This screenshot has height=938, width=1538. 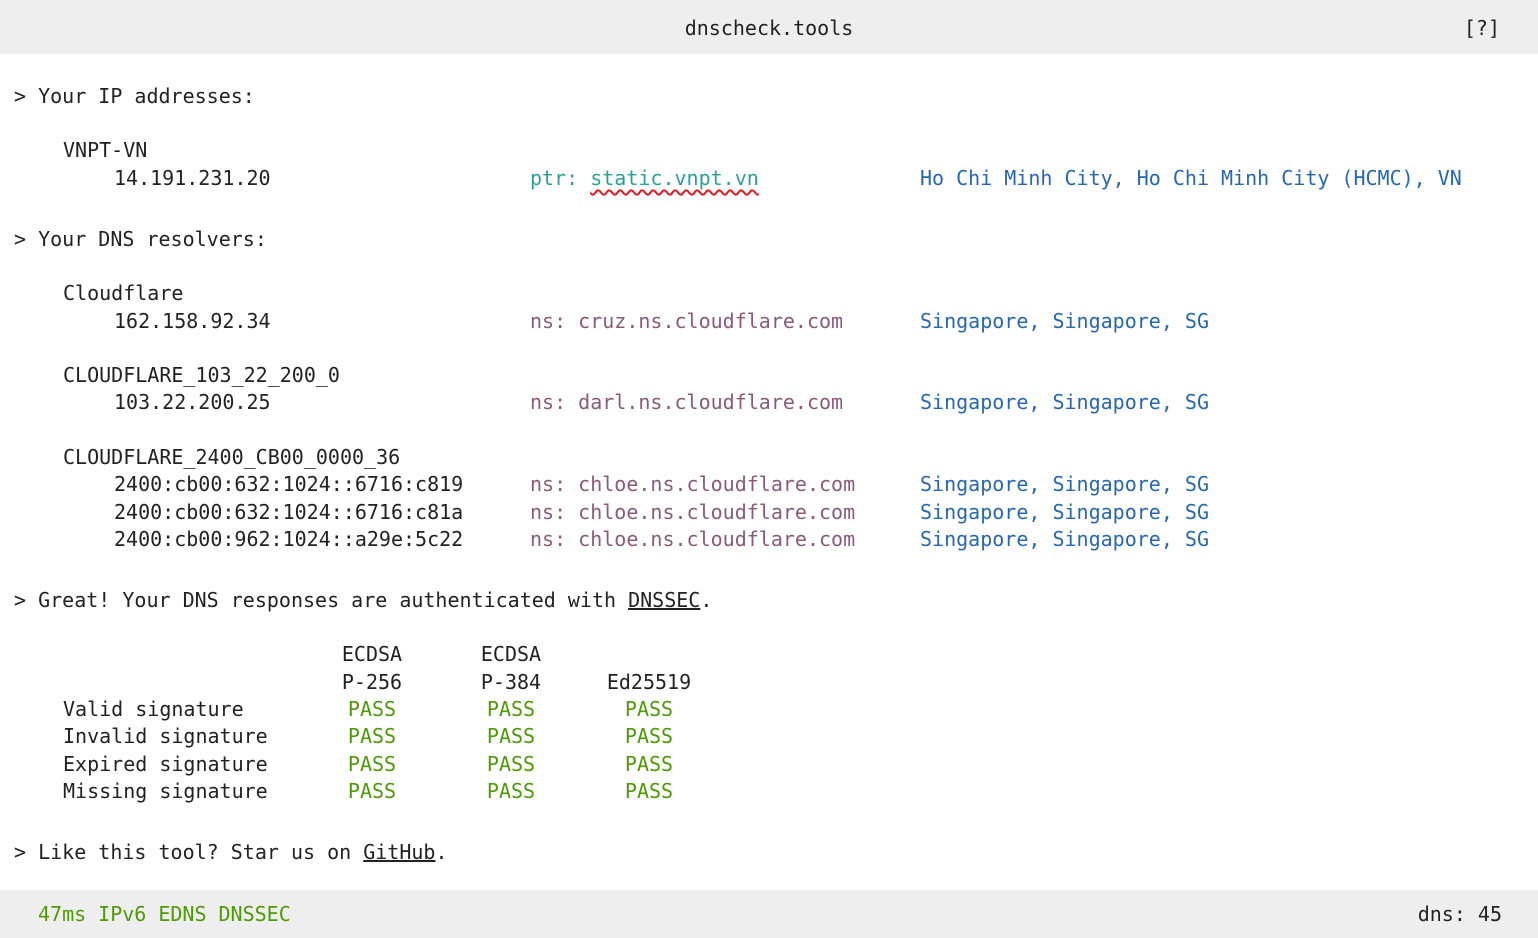 What do you see at coordinates (134, 96) in the screenshot?
I see `ip-section-heading: > Your IP addresses:` at bounding box center [134, 96].